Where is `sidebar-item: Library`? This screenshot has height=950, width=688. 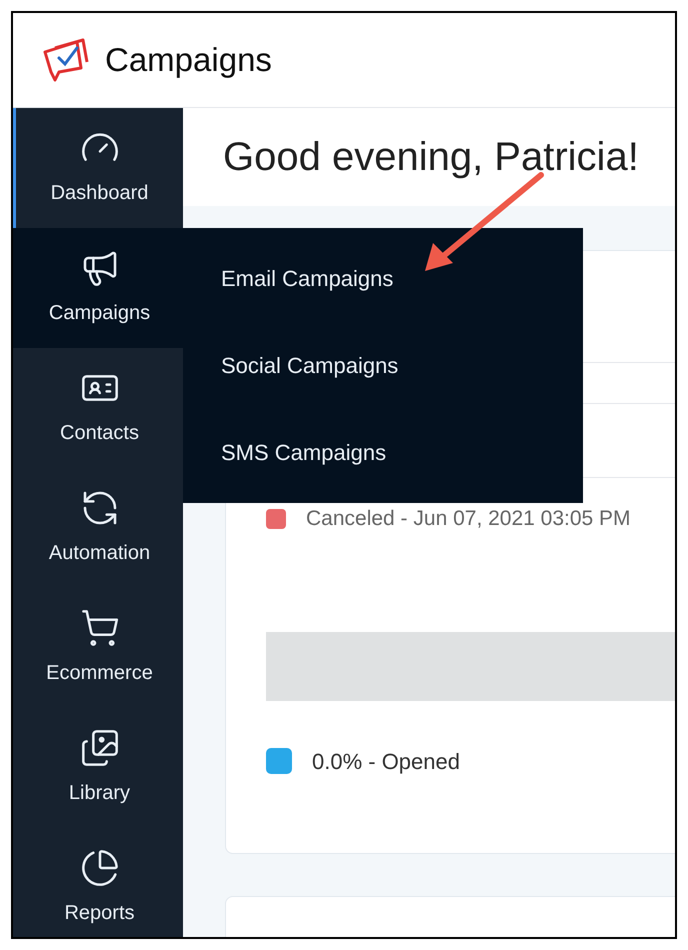
sidebar-item: Library is located at coordinates (98, 768).